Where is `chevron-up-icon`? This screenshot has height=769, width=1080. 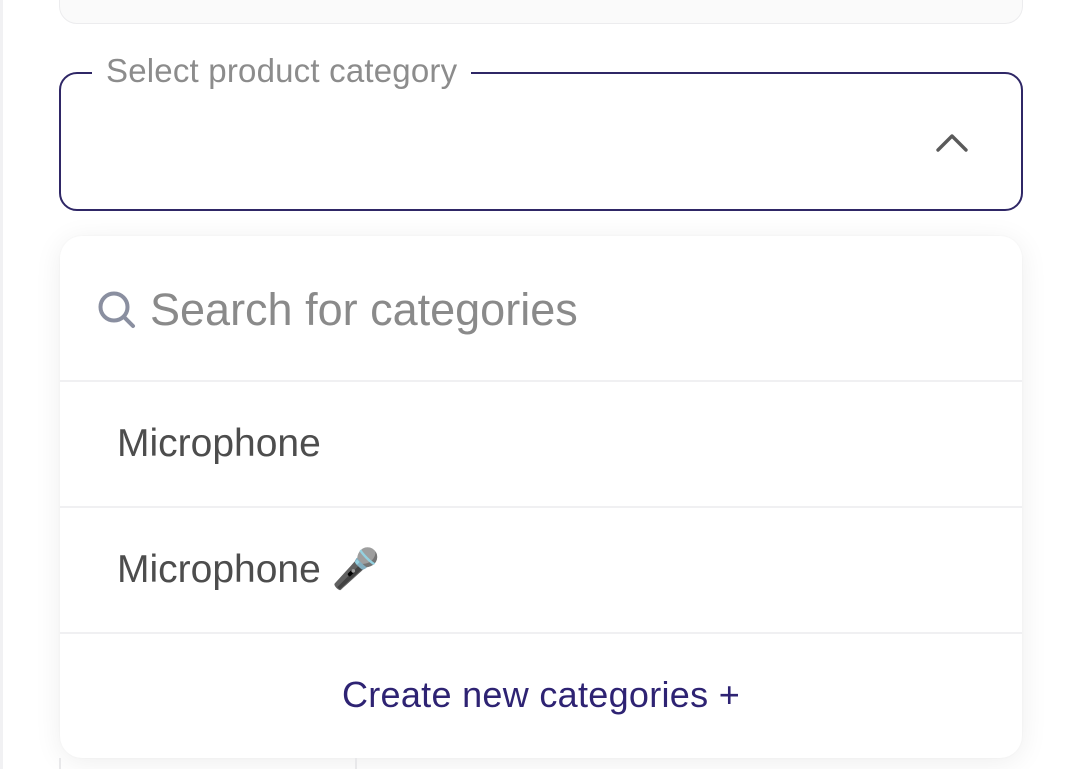
chevron-up-icon is located at coordinates (952, 142).